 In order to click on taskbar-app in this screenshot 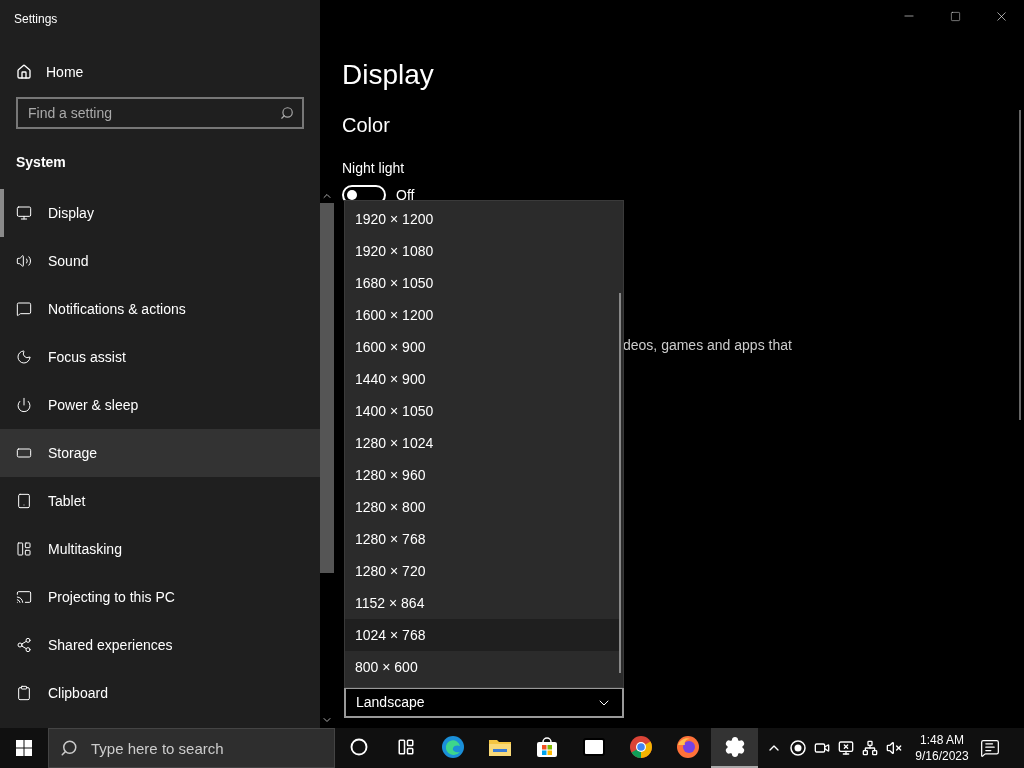, I will do `click(734, 748)`.